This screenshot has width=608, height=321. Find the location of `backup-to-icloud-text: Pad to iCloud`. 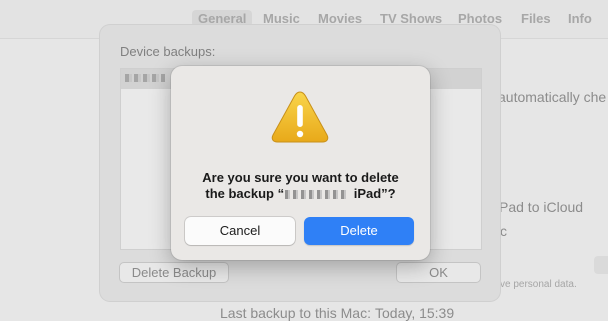

backup-to-icloud-text: Pad to iCloud is located at coordinates (541, 207).